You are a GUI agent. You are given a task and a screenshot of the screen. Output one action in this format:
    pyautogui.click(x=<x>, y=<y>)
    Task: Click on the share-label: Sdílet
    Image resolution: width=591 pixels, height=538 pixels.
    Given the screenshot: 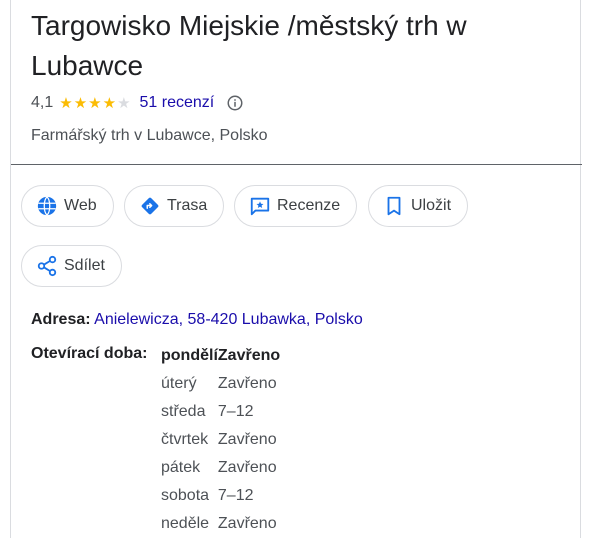 What is the action you would take?
    pyautogui.click(x=84, y=265)
    